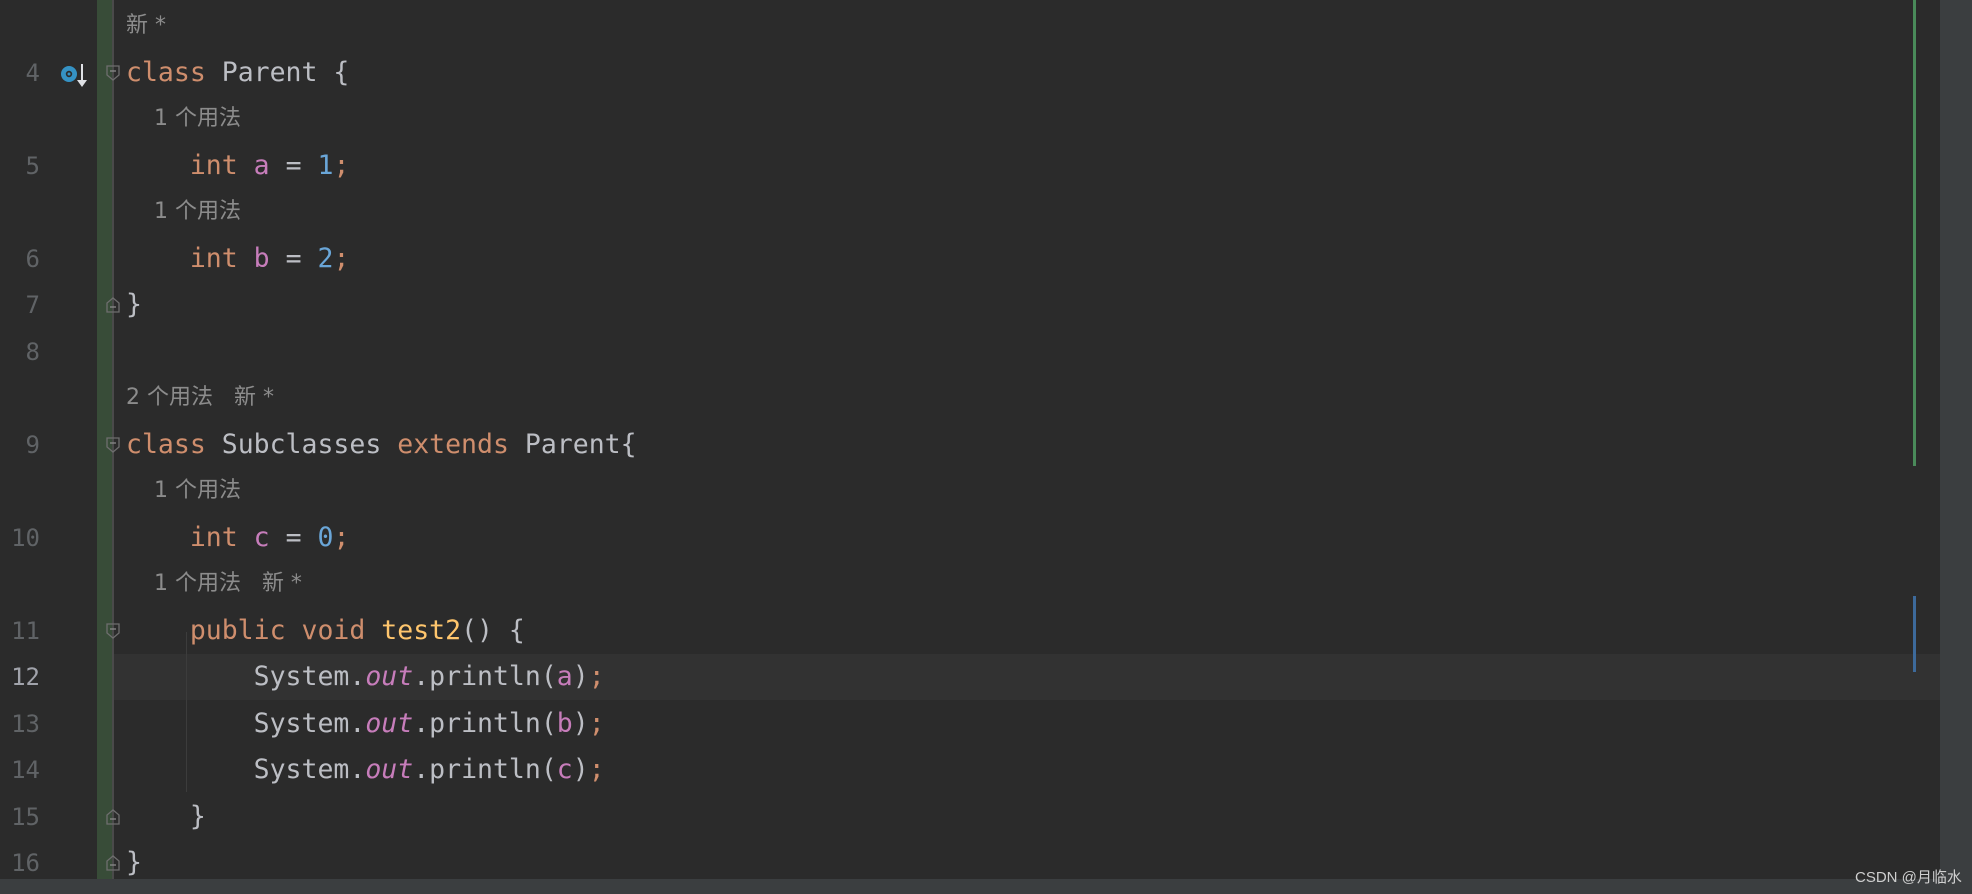 The width and height of the screenshot is (1972, 894). I want to click on watermark: CSDN @月临水, so click(1908, 877).